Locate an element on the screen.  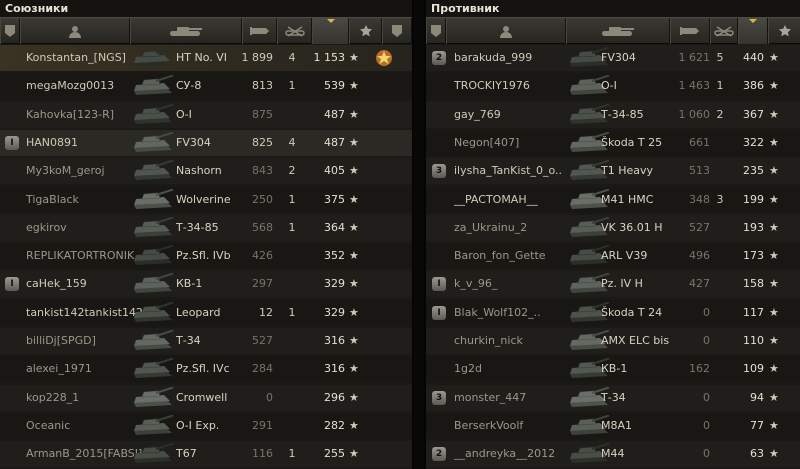
column-header-medal is located at coordinates (397, 31).